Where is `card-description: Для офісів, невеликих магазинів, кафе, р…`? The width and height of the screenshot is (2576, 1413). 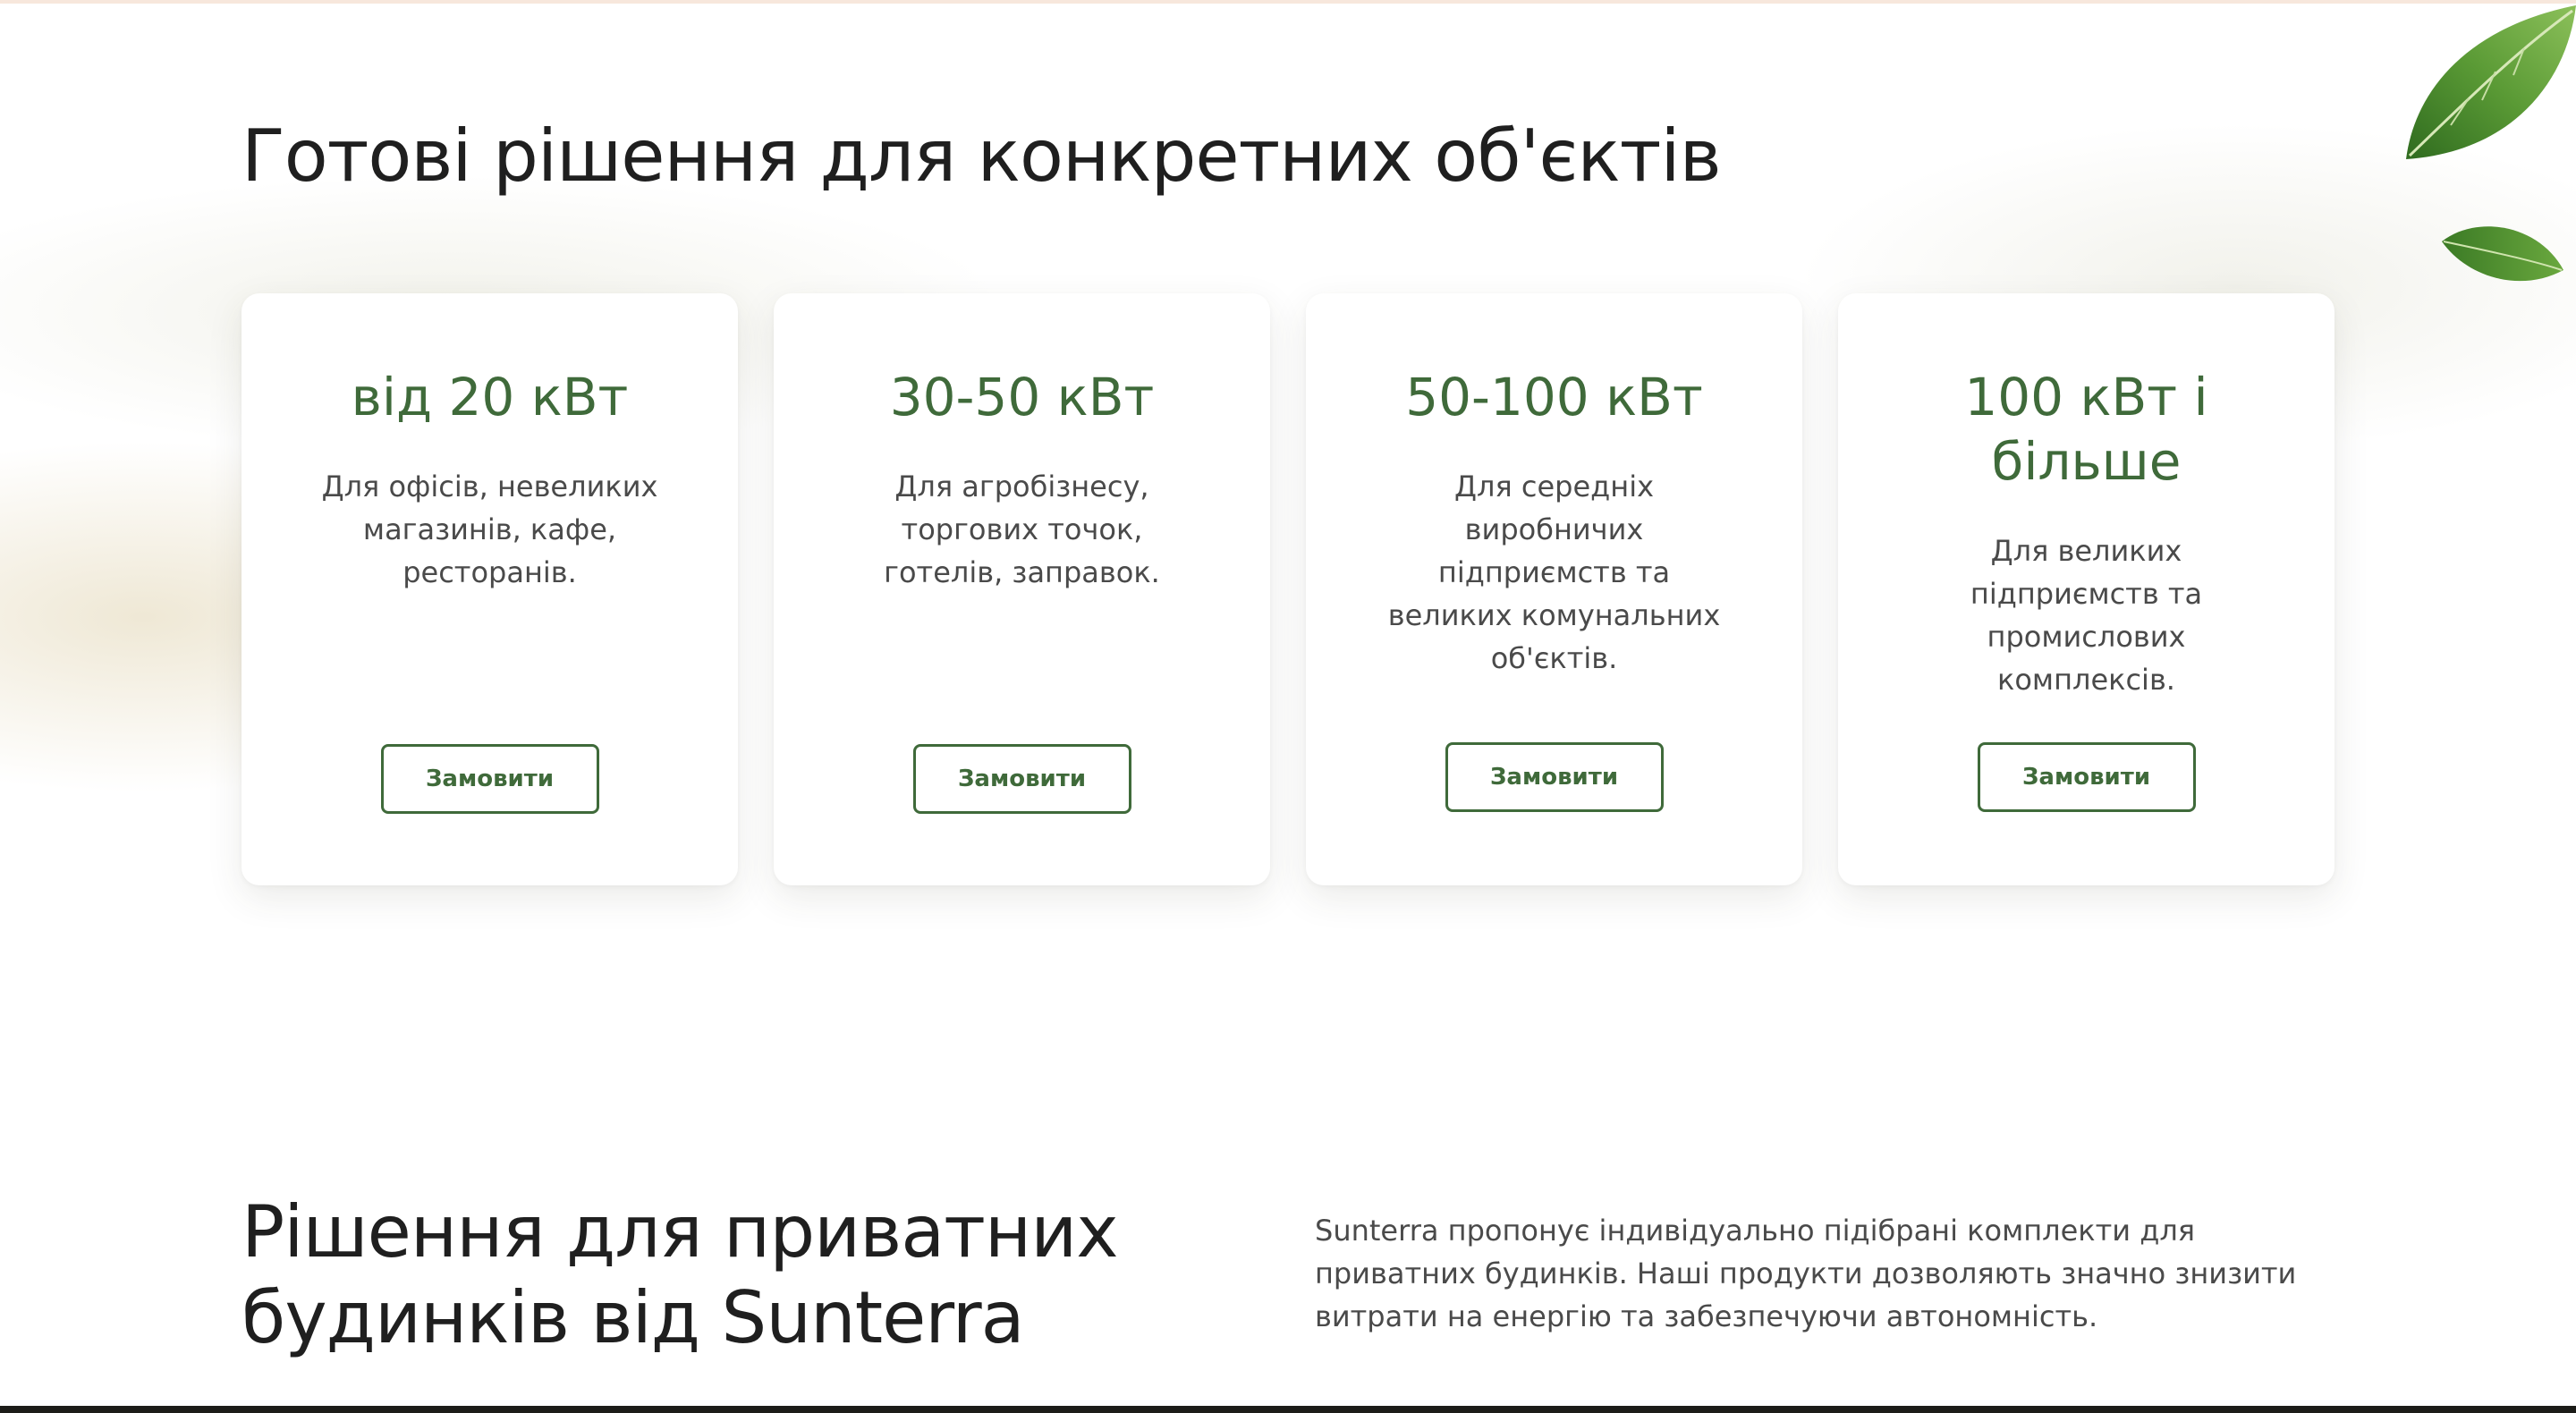 card-description: Для офісів, невеликих магазинів, кафе, р… is located at coordinates (489, 529).